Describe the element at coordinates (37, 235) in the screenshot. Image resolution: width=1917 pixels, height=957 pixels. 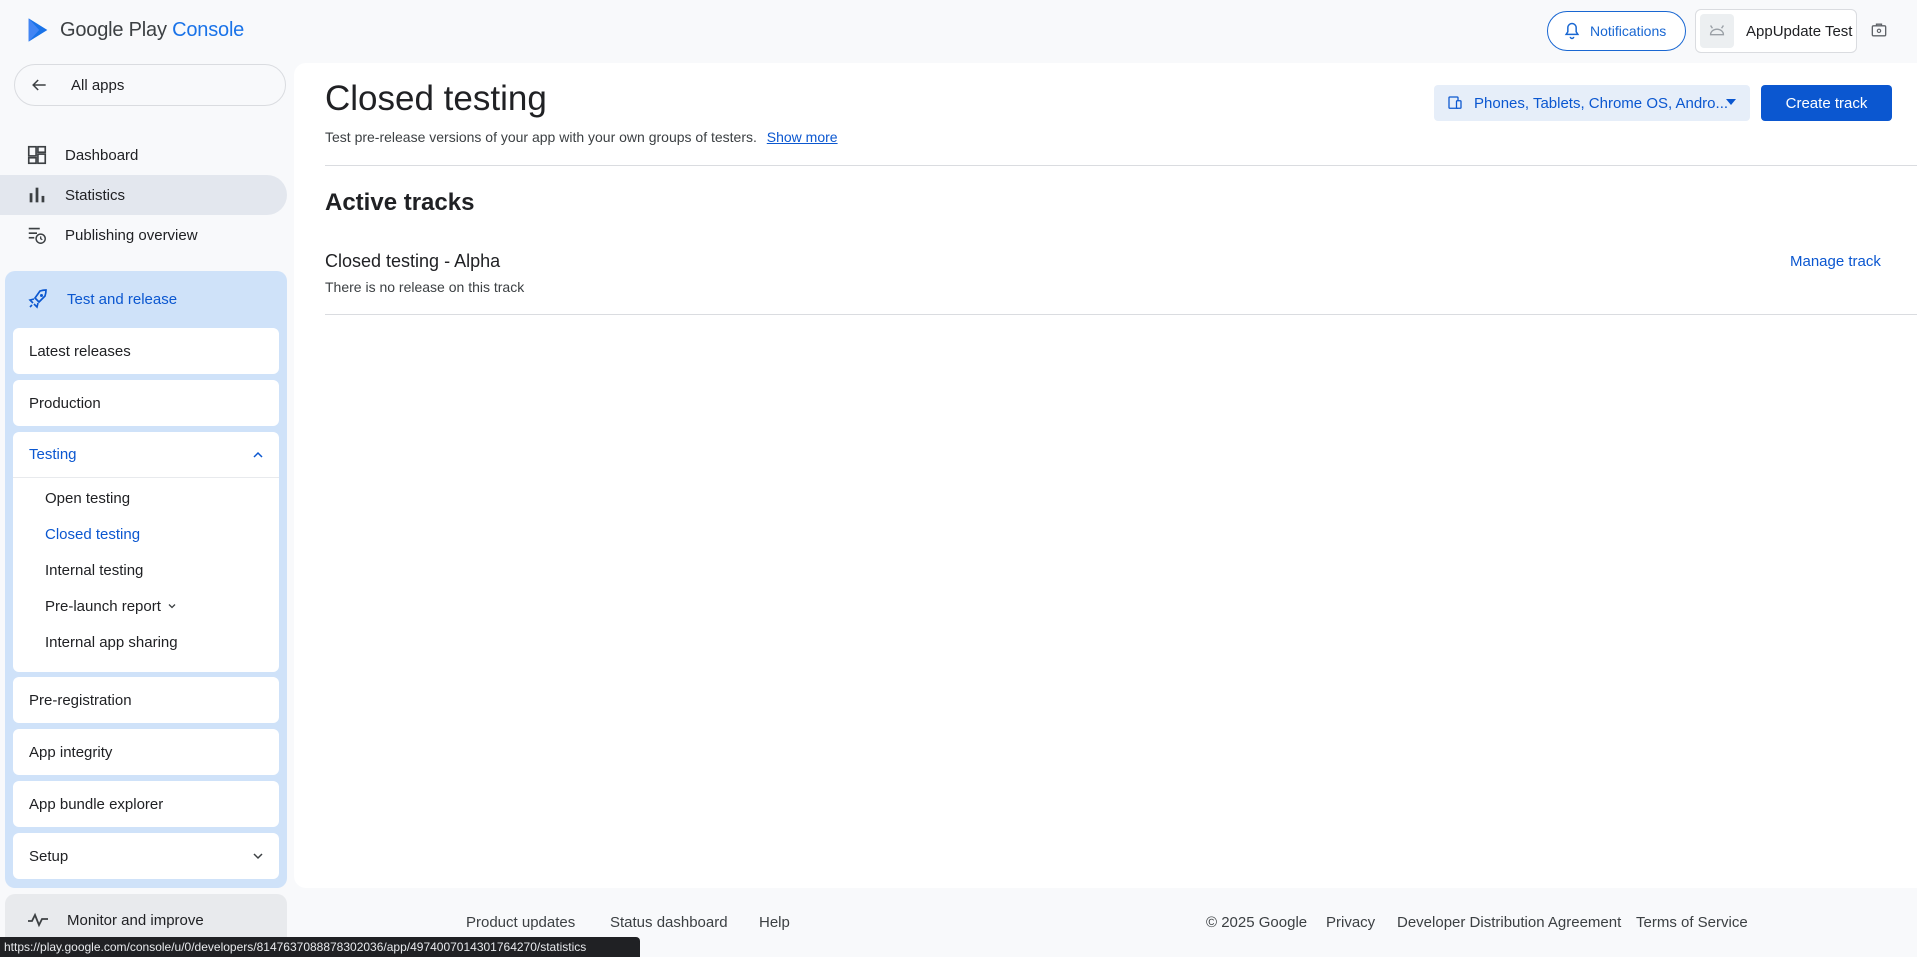
I see `publishing-icon` at that location.